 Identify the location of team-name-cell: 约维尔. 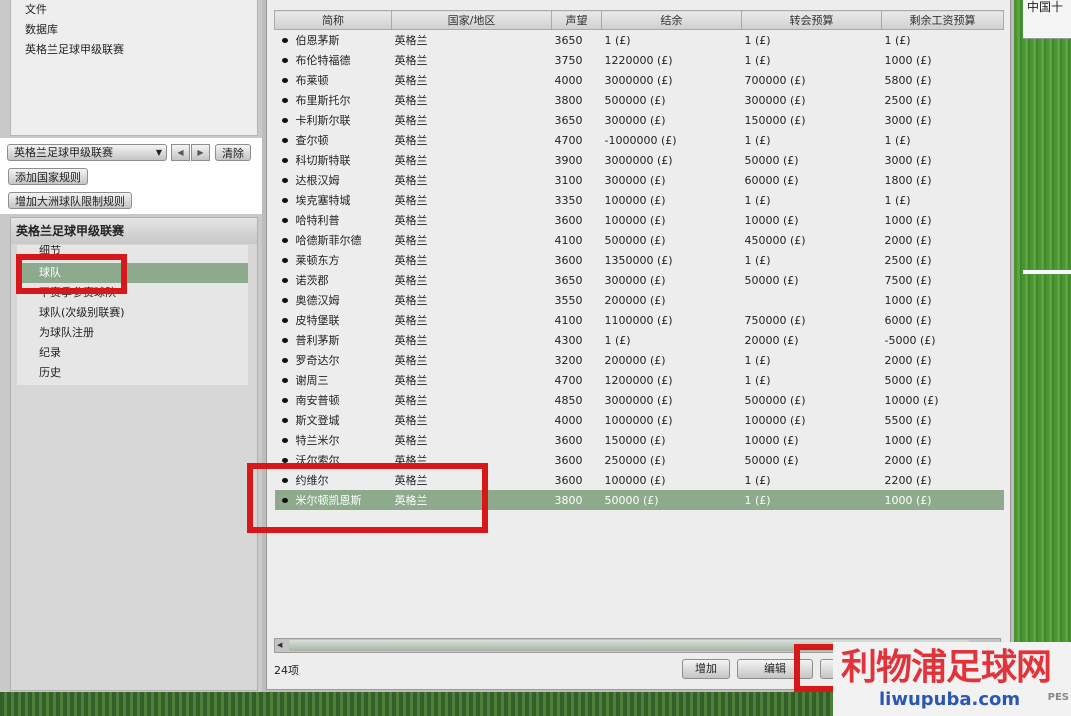
(333, 480).